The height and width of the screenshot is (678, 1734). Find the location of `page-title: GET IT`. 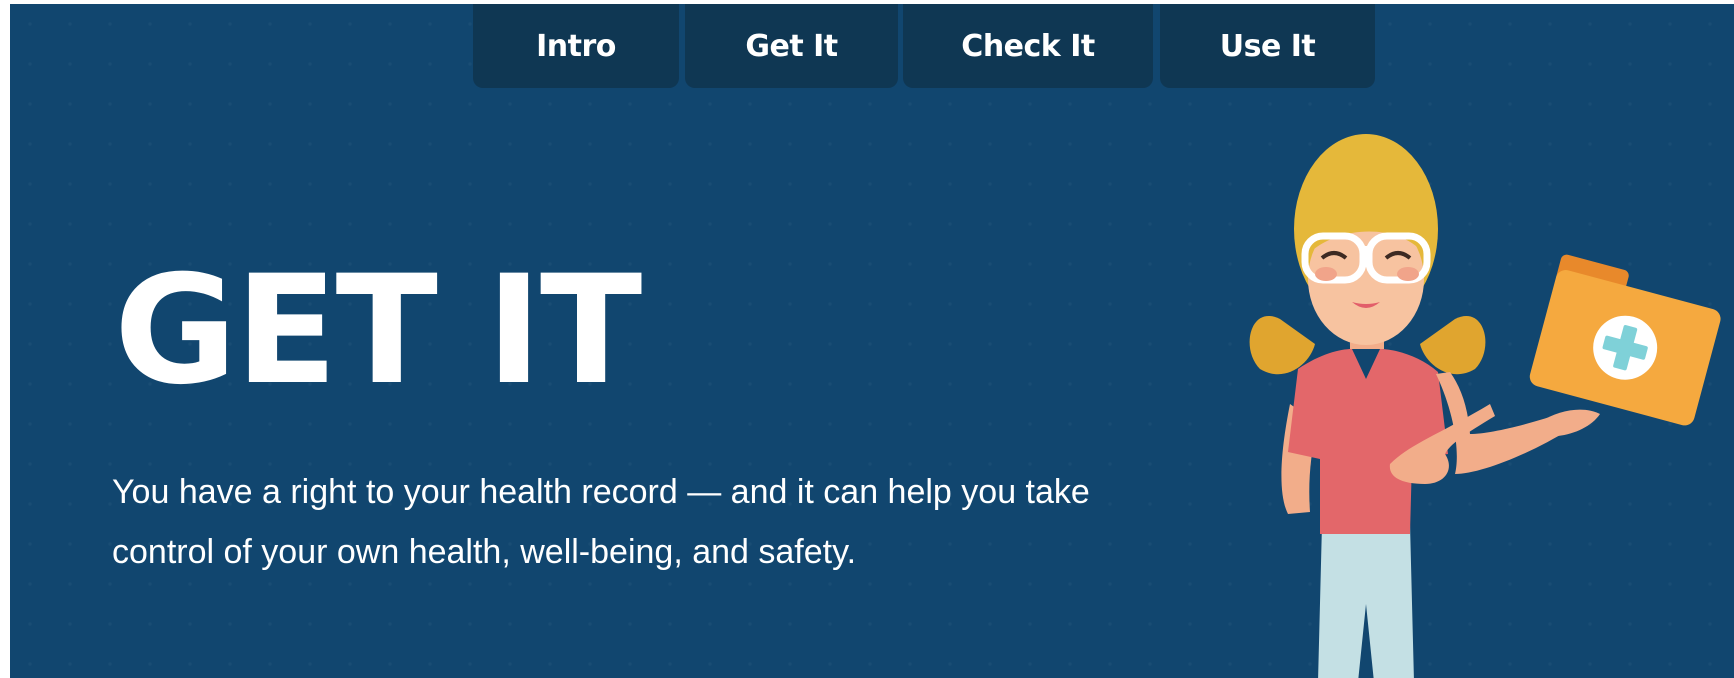

page-title: GET IT is located at coordinates (378, 331).